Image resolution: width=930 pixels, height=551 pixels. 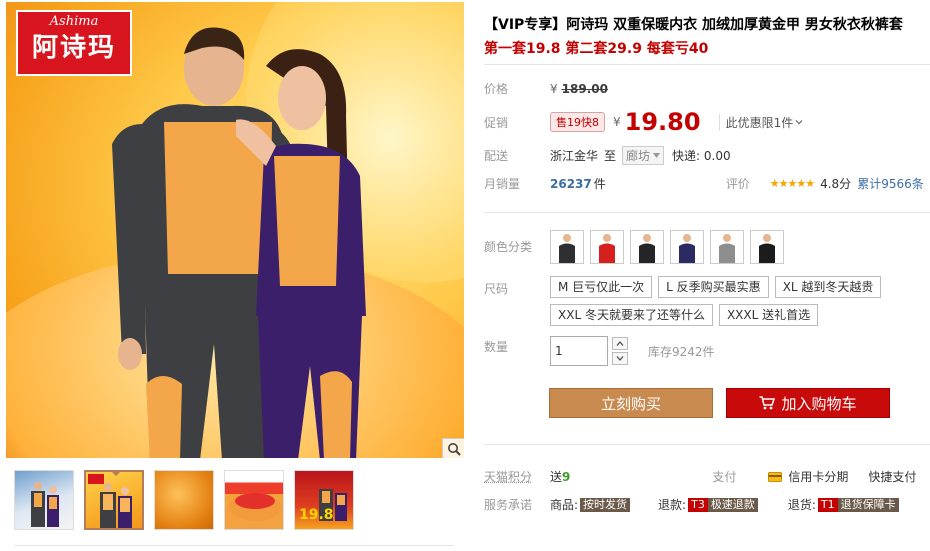 I want to click on size-option-xxl: XXL 冬天就要来了还等什么, so click(x=631, y=315).